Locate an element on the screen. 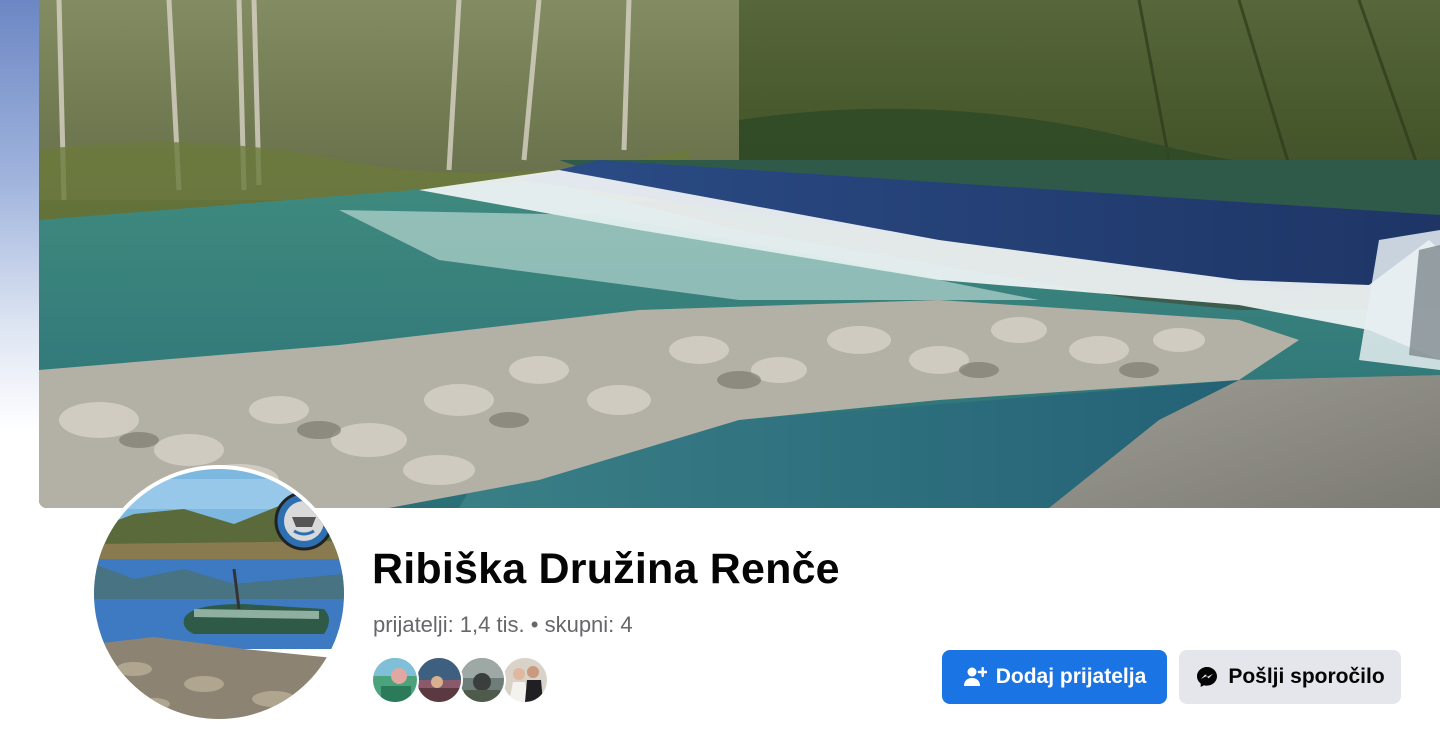 The width and height of the screenshot is (1440, 735). send-message-label: Pošlji sporočilo is located at coordinates (1306, 676).